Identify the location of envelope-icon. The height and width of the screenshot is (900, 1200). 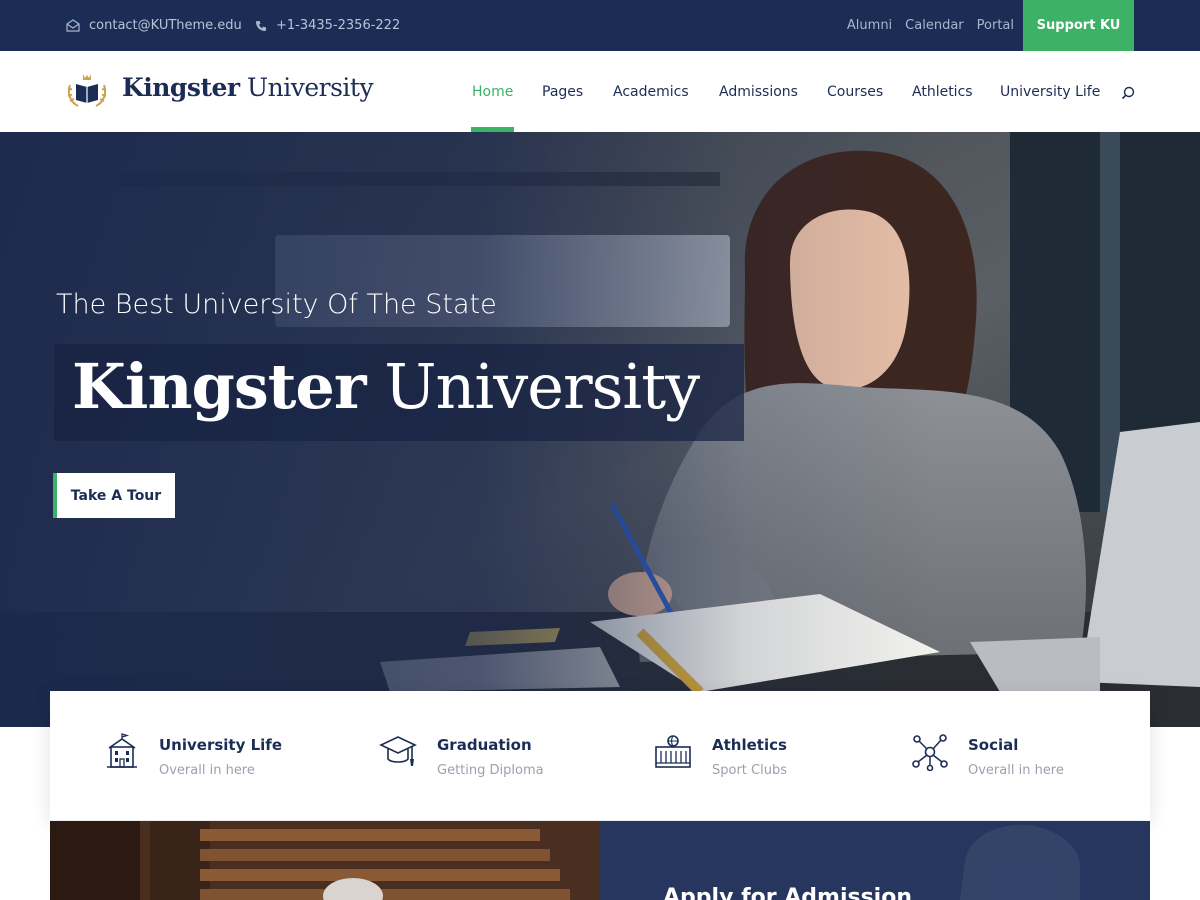
(73, 25).